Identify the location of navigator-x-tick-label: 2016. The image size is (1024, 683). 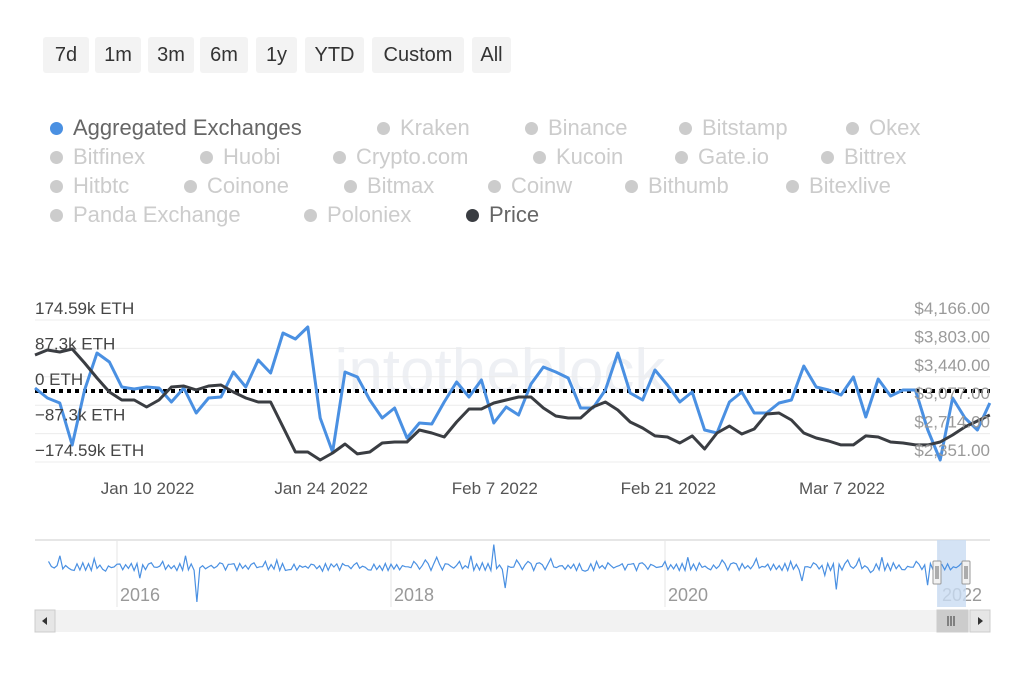
(140, 595).